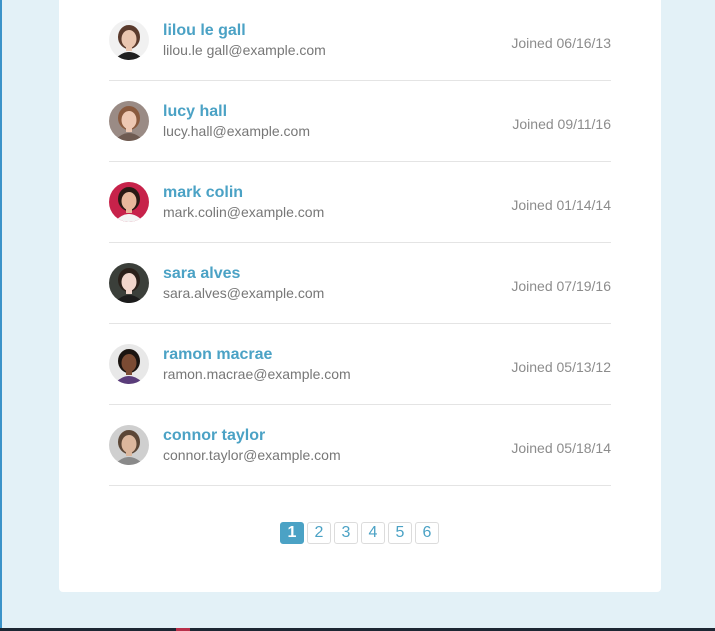 This screenshot has width=715, height=631. What do you see at coordinates (561, 448) in the screenshot?
I see `joined-date: Joined 05/18/14` at bounding box center [561, 448].